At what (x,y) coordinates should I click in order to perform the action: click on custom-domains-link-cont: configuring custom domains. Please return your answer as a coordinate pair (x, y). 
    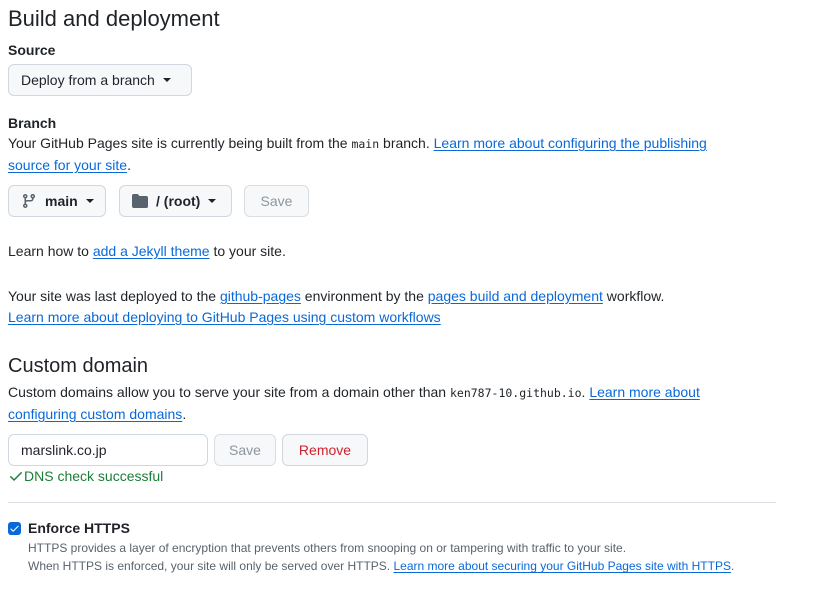
    Looking at the image, I should click on (95, 414).